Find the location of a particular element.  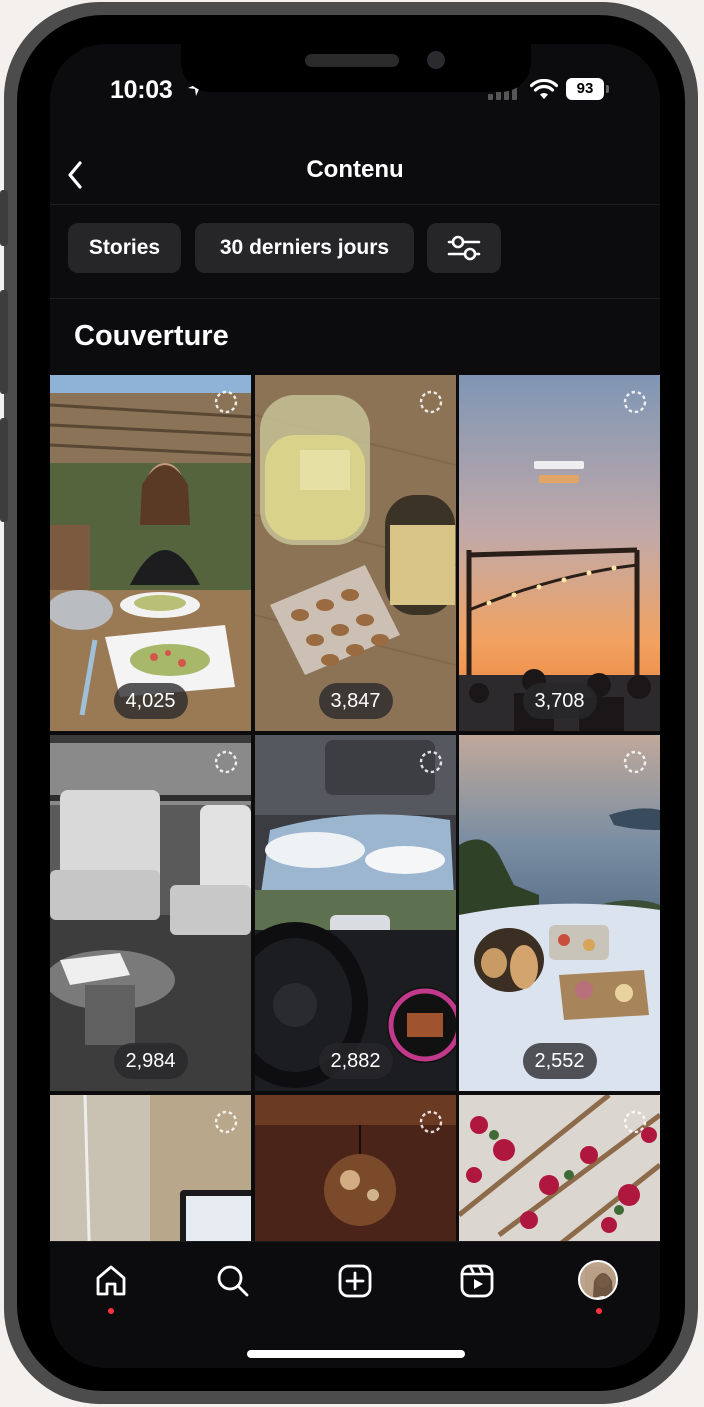

bottom-tab-bar is located at coordinates (355, 1304).